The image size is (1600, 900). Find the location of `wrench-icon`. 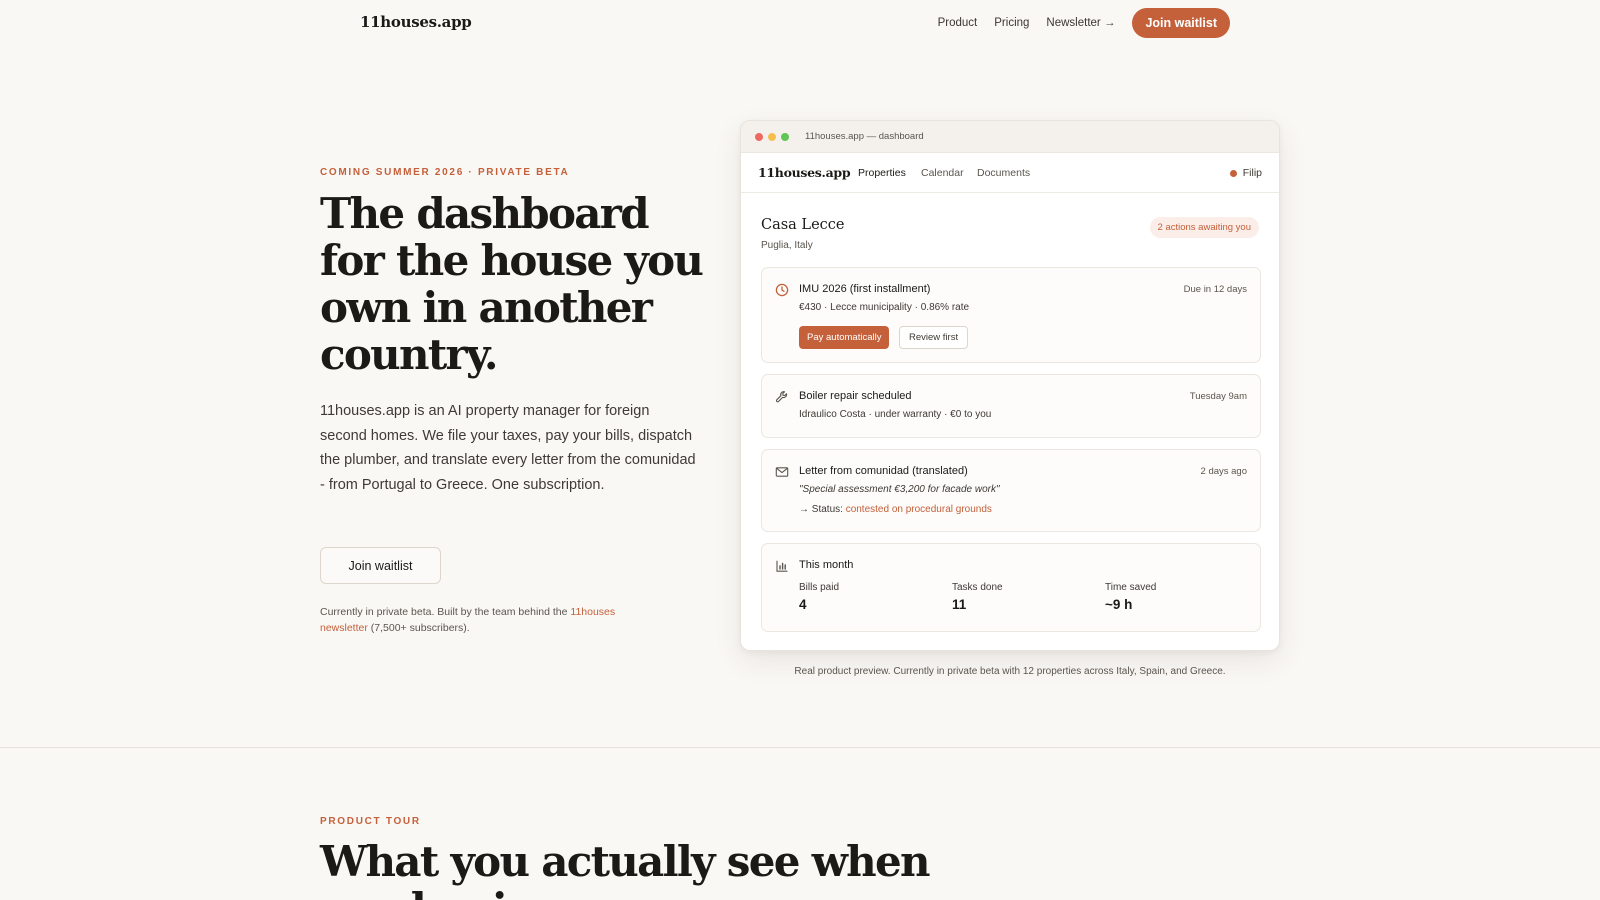

wrench-icon is located at coordinates (781, 397).